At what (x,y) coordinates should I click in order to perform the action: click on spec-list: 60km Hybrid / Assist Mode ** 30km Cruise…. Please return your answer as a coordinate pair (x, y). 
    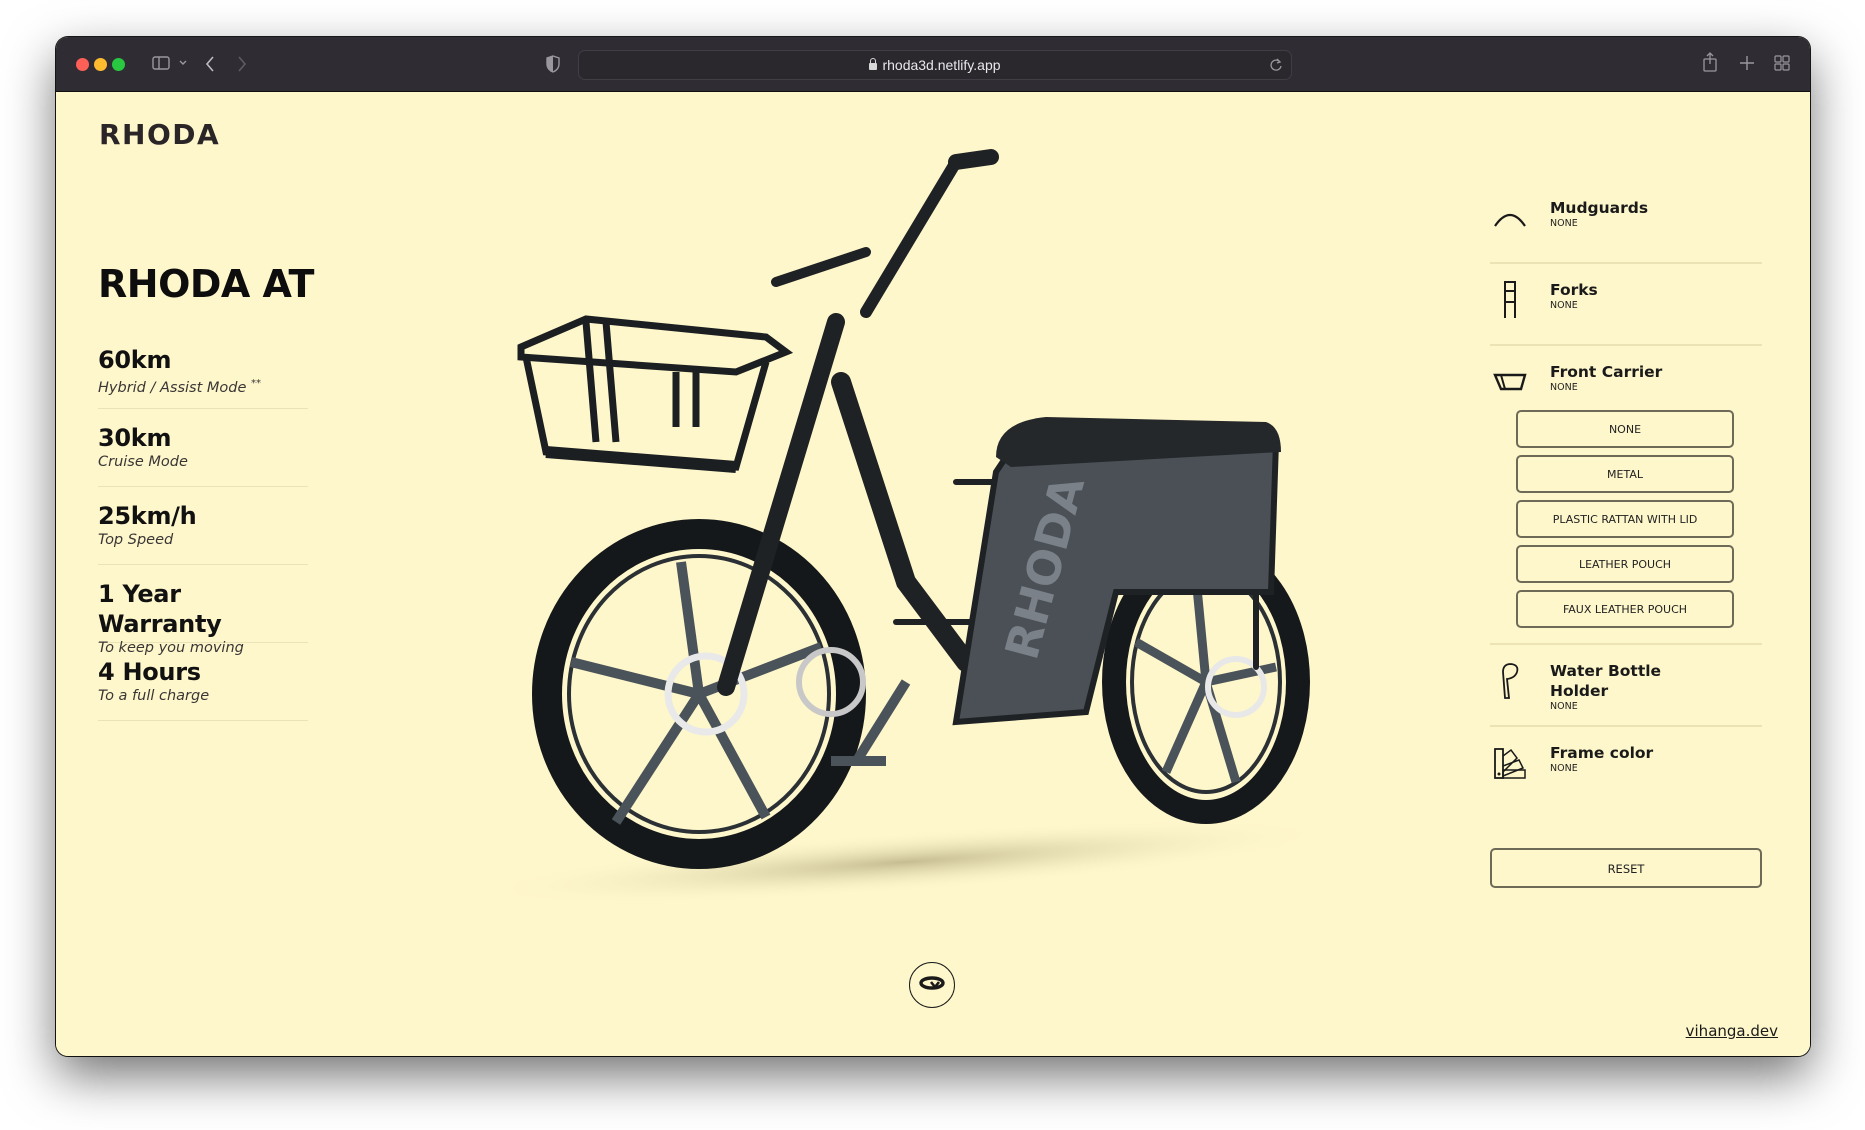
    Looking at the image, I should click on (203, 540).